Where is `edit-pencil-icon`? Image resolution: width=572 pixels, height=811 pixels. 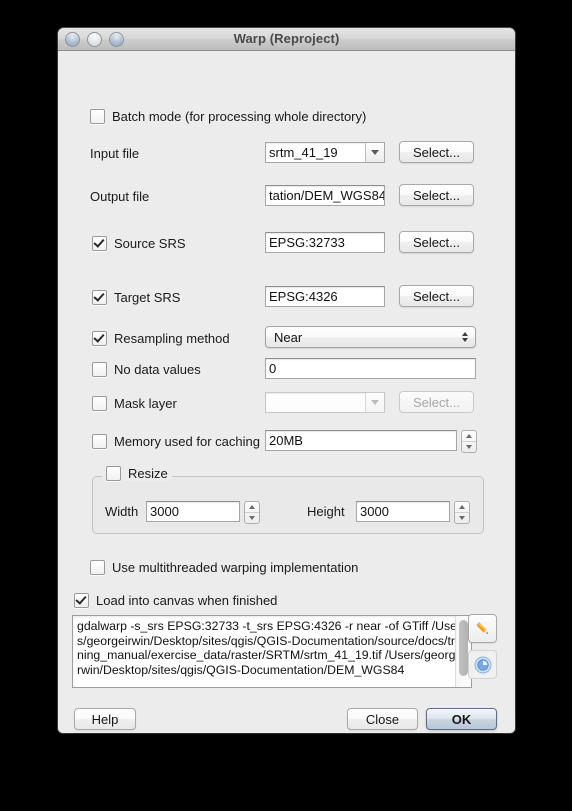 edit-pencil-icon is located at coordinates (481, 627).